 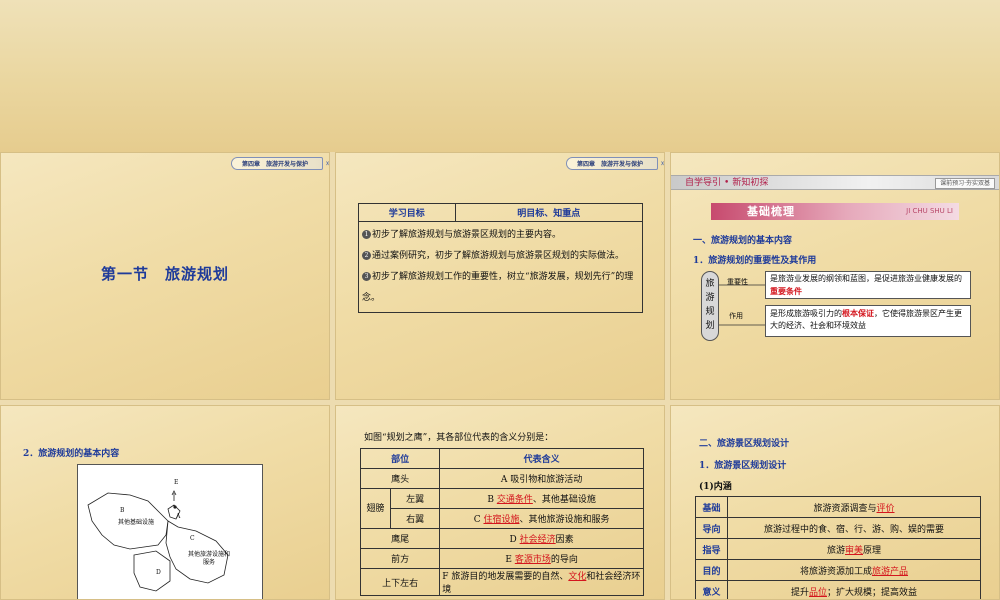 I want to click on meaning-cell: B 交通条件、其他基础设施, so click(x=541, y=498).